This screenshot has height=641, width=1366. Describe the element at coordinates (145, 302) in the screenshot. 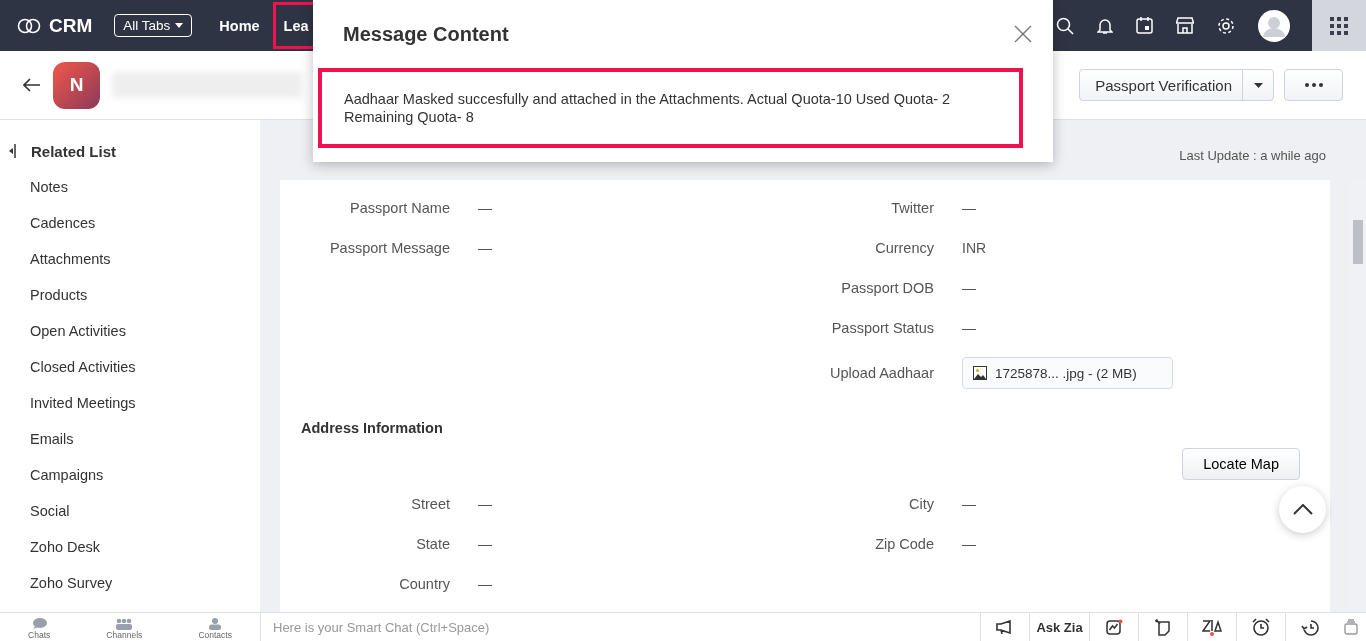

I see `sidebar-item: Products` at that location.